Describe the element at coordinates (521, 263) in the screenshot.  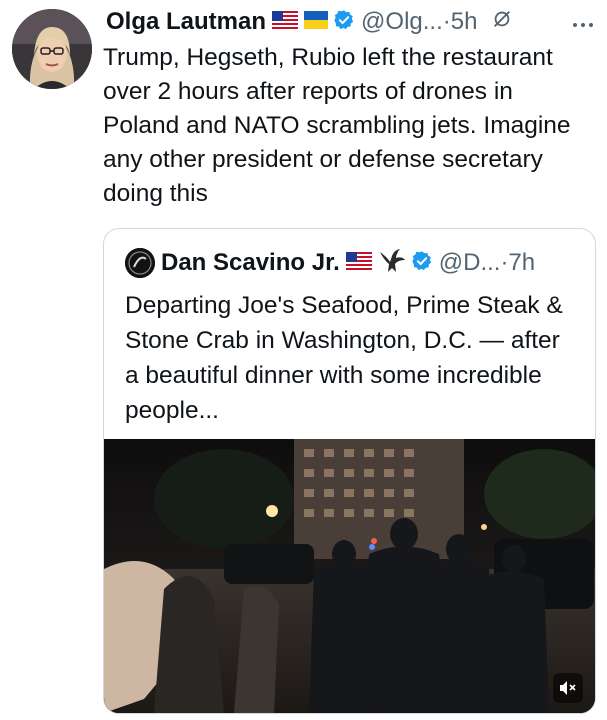
I see `quoted-tweet-time: 7h` at that location.